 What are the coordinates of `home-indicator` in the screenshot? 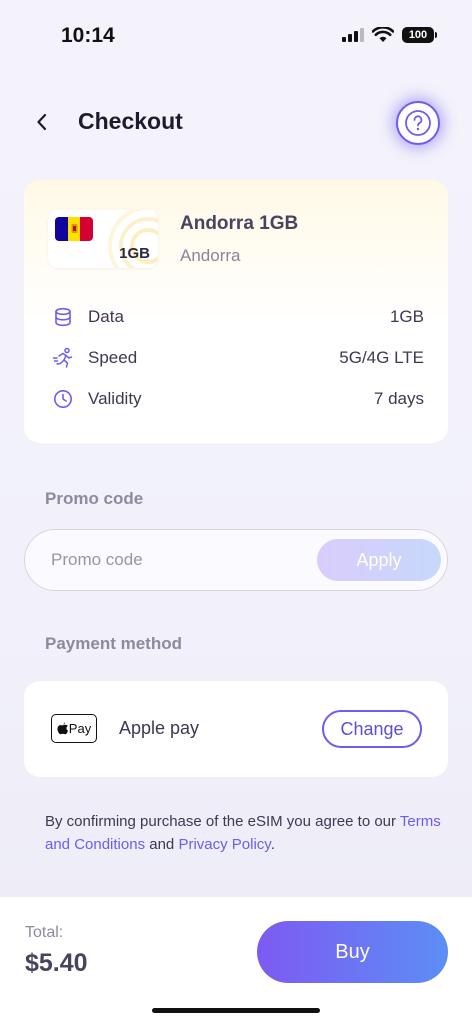 It's located at (236, 1010).